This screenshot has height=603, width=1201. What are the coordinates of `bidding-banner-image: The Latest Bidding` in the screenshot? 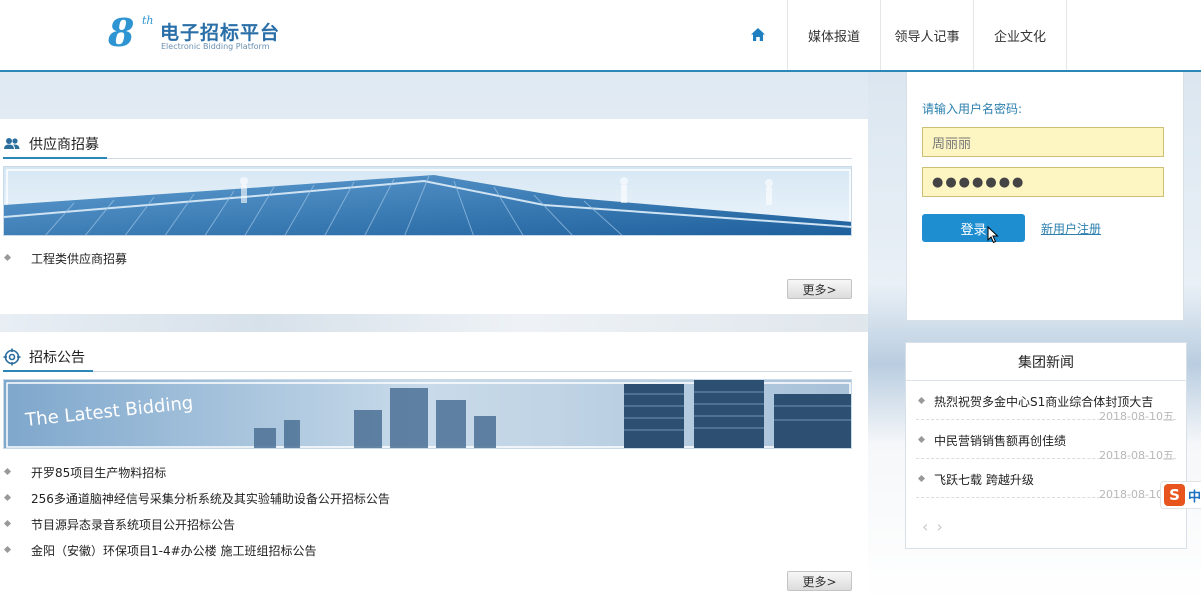 It's located at (427, 414).